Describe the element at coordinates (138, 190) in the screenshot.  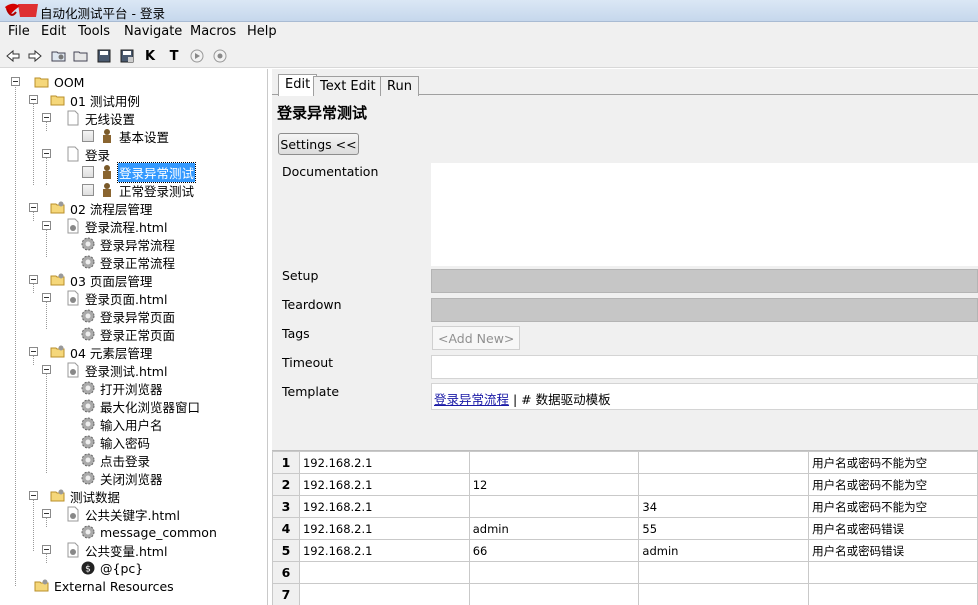
I see `tree-node-login-normal: 正常登录测试` at that location.